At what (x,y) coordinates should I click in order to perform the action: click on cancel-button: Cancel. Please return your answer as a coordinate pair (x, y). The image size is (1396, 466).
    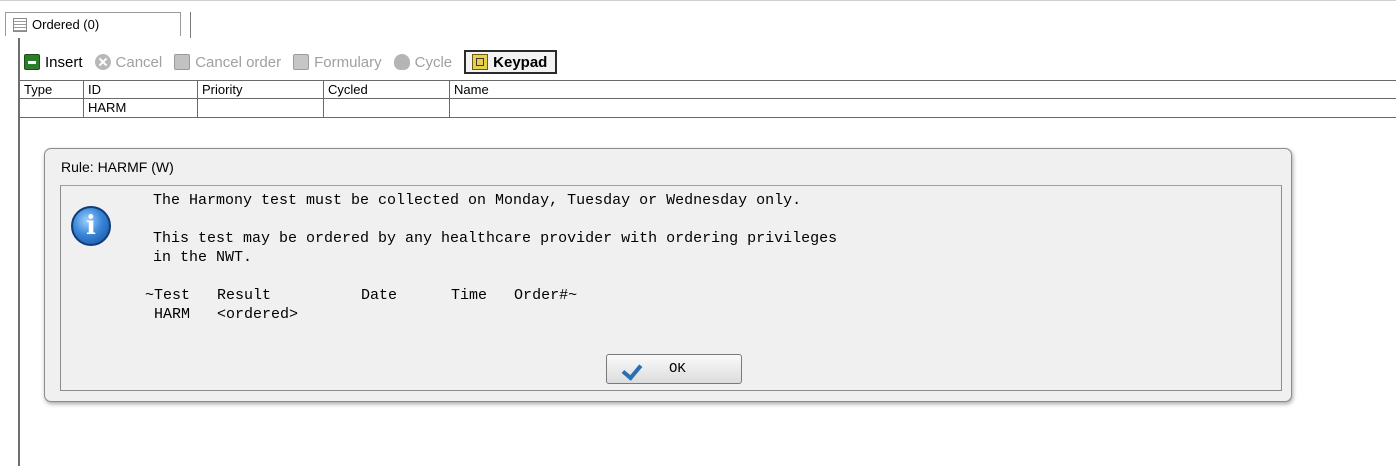
    Looking at the image, I should click on (128, 62).